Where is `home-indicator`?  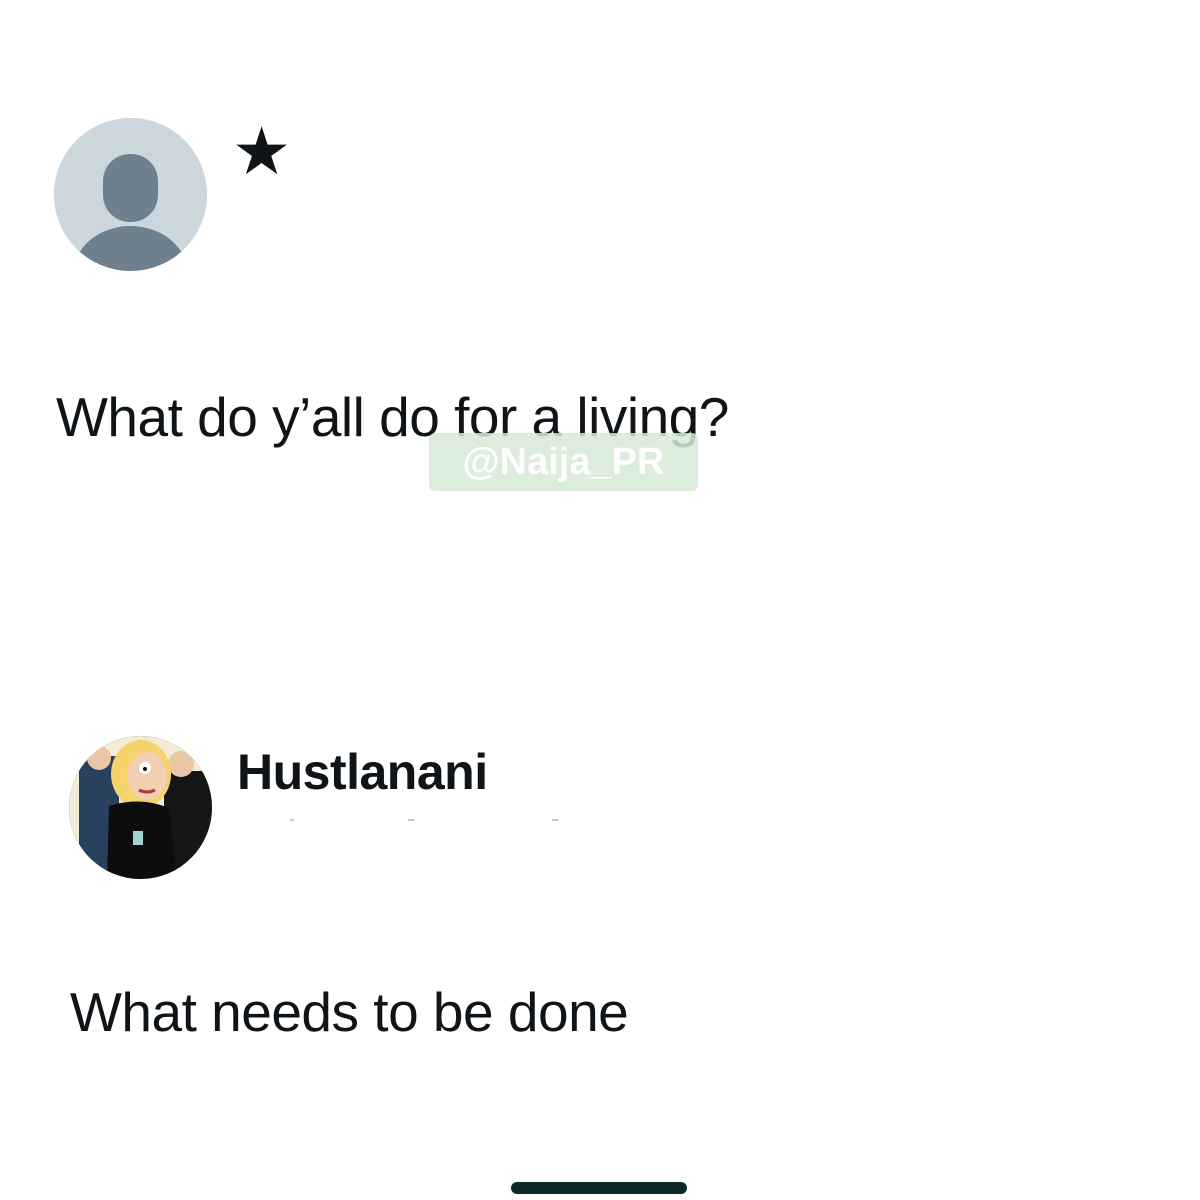 home-indicator is located at coordinates (599, 1188).